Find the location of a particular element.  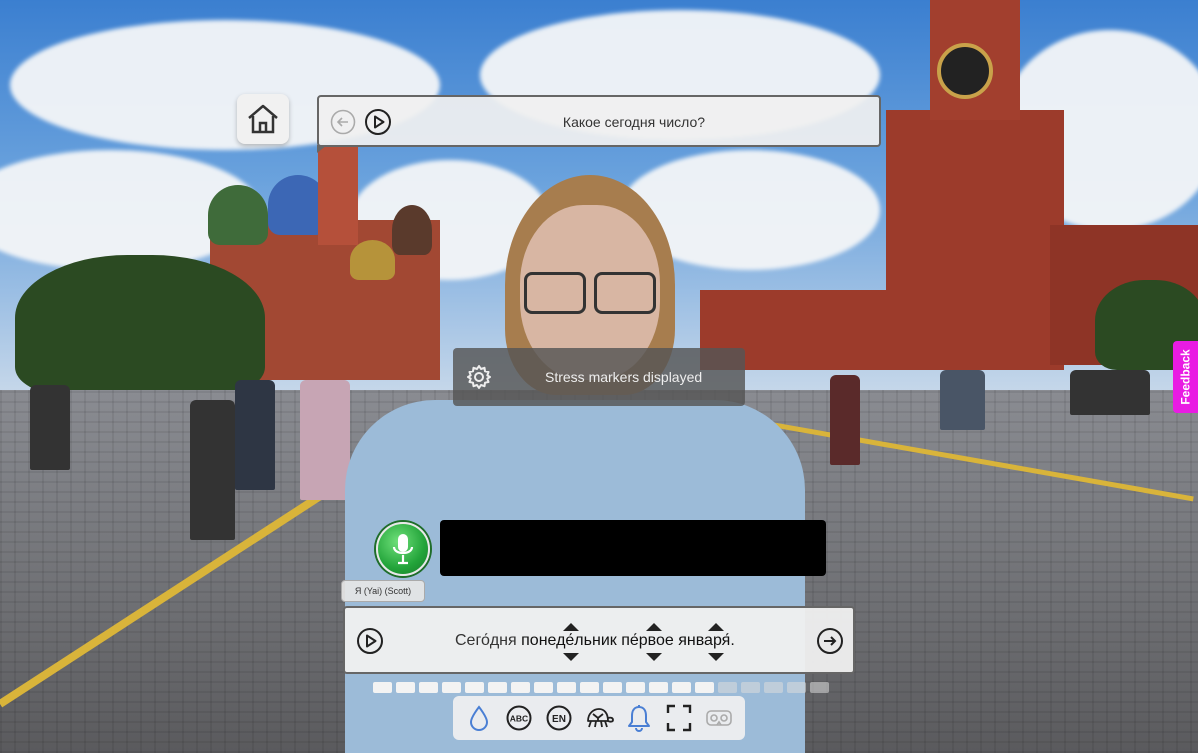

lesson-progress-bar is located at coordinates (601, 687).